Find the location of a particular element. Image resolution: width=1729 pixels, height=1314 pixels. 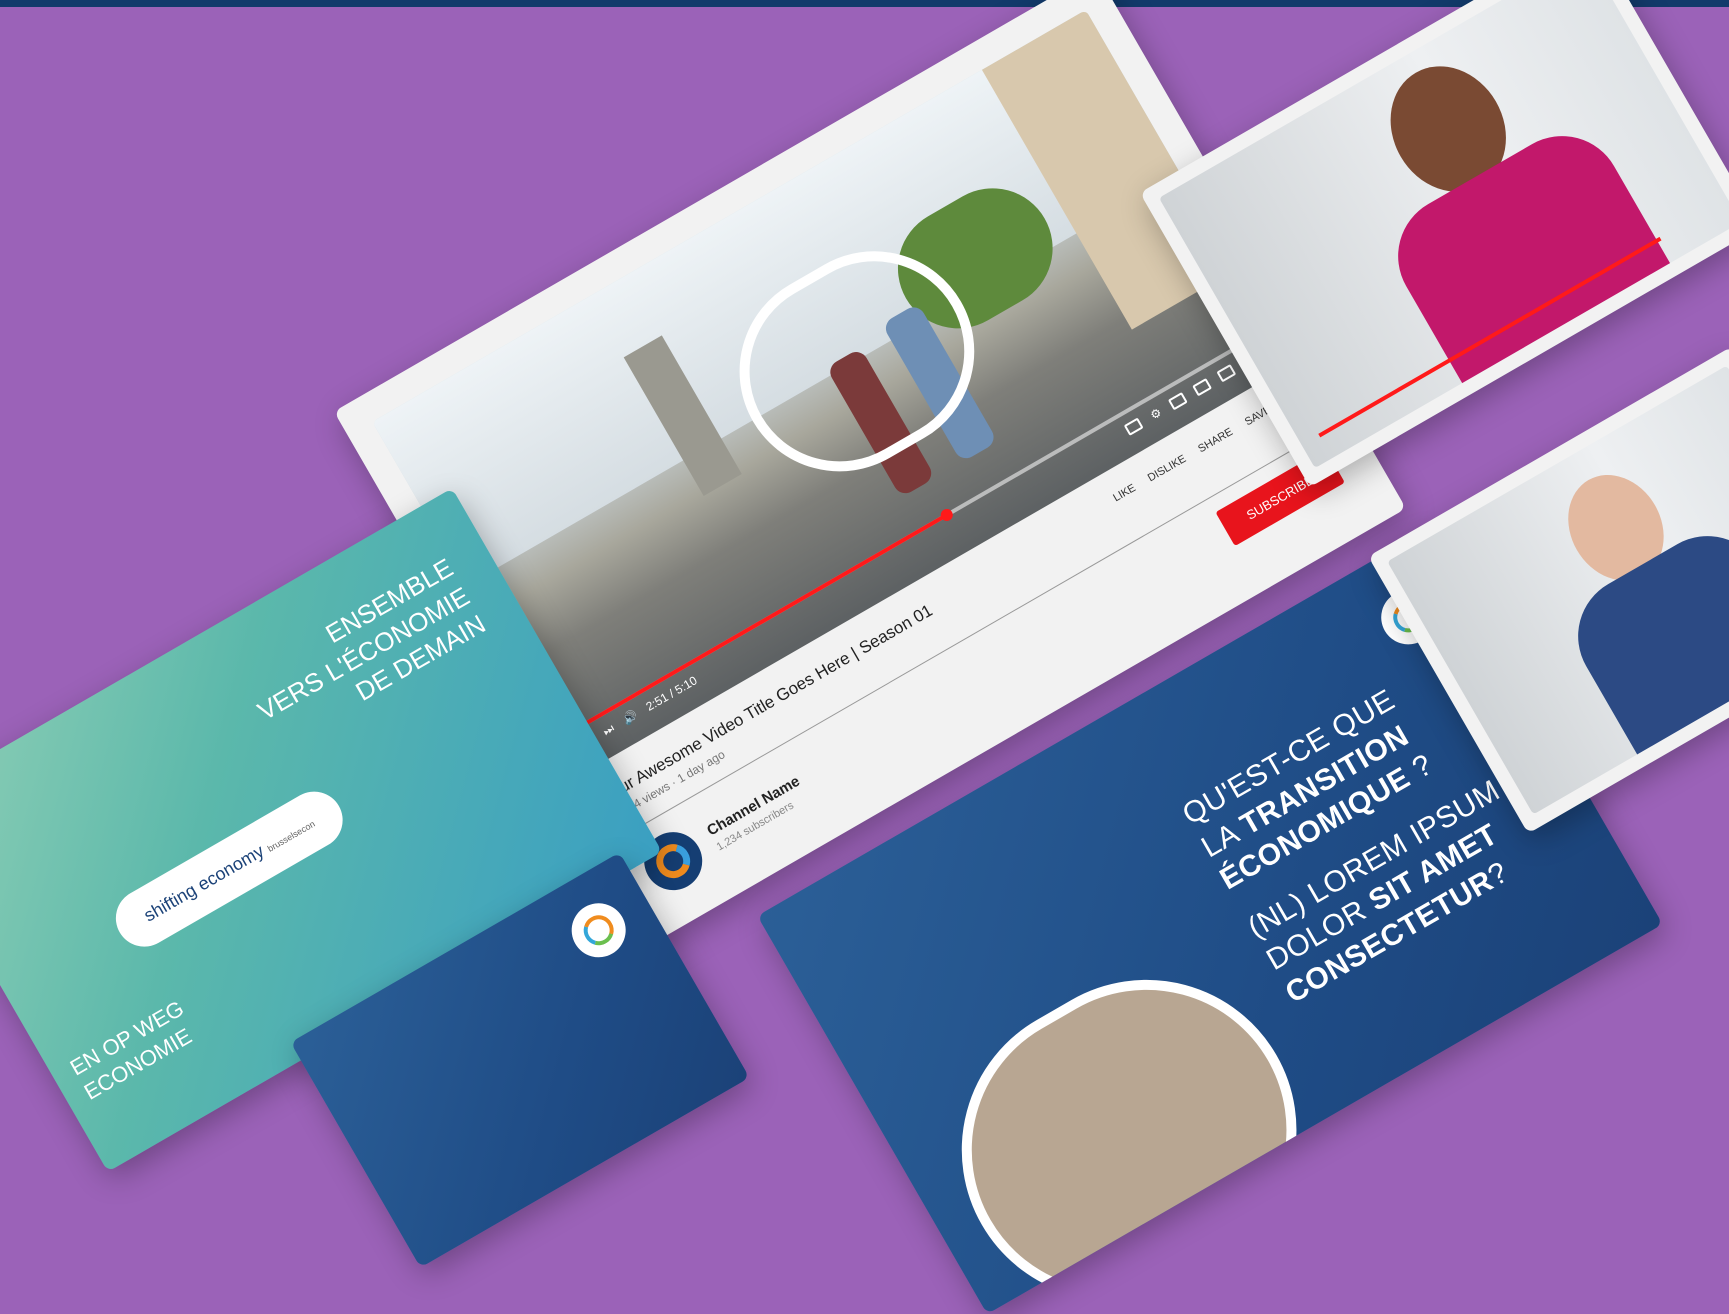

miniplayer-icon is located at coordinates (1177, 401).